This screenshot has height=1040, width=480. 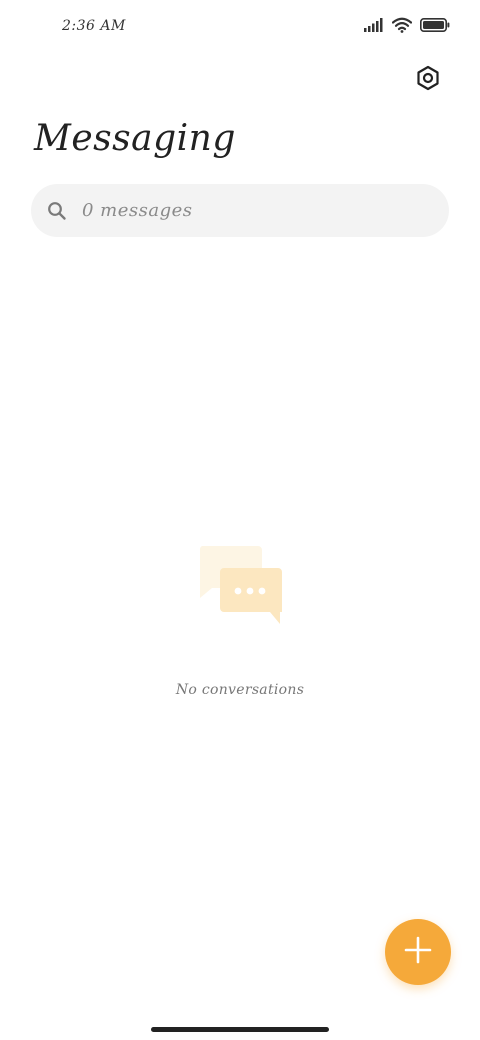 I want to click on status-time: 2:36 AM, so click(x=94, y=26).